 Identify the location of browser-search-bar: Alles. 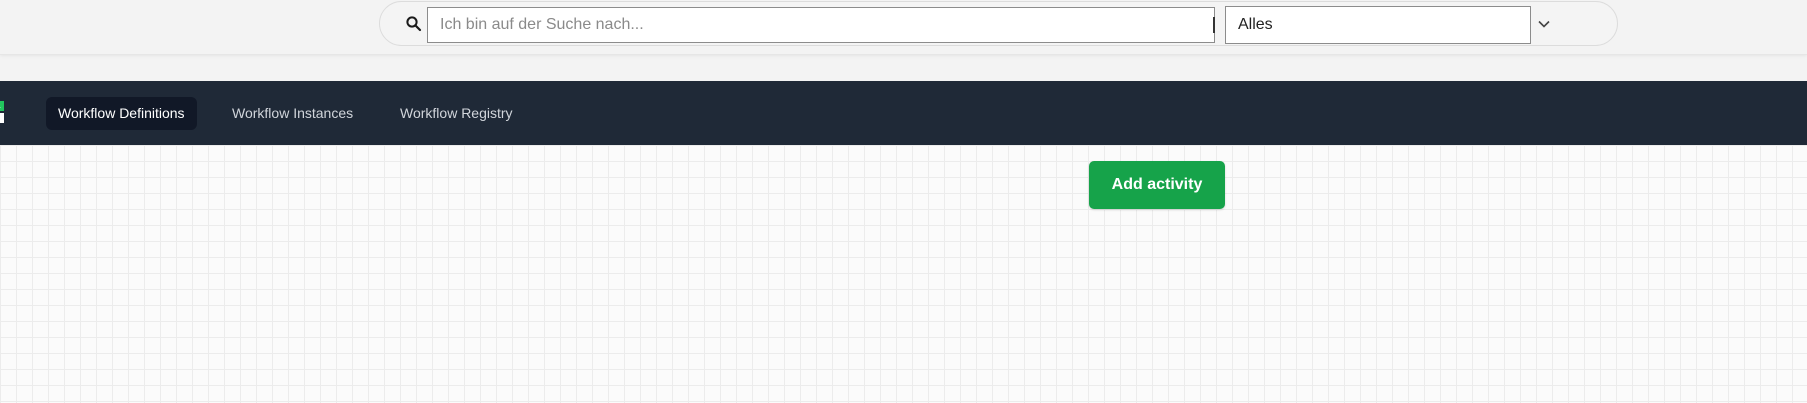
(903, 27).